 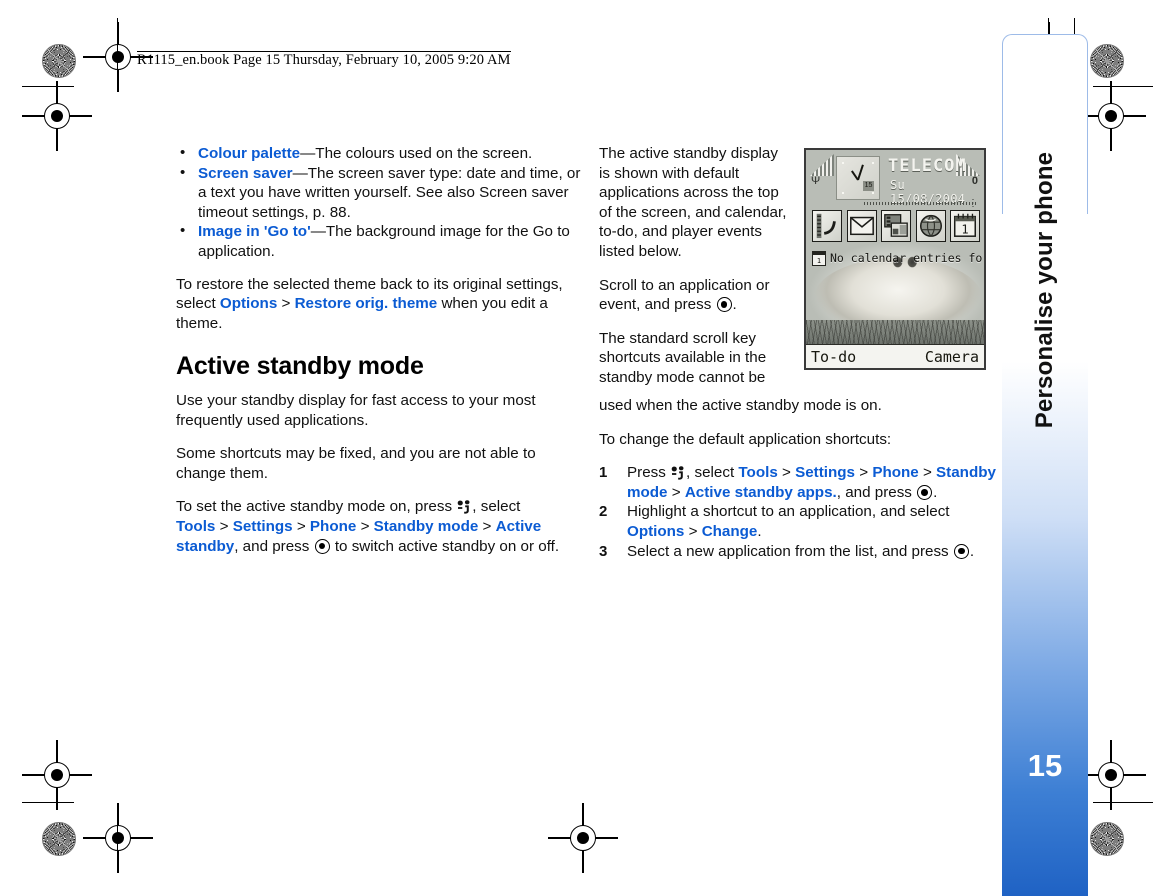 I want to click on chapter-title-vertical: Personalise your phone, so click(x=1045, y=290).